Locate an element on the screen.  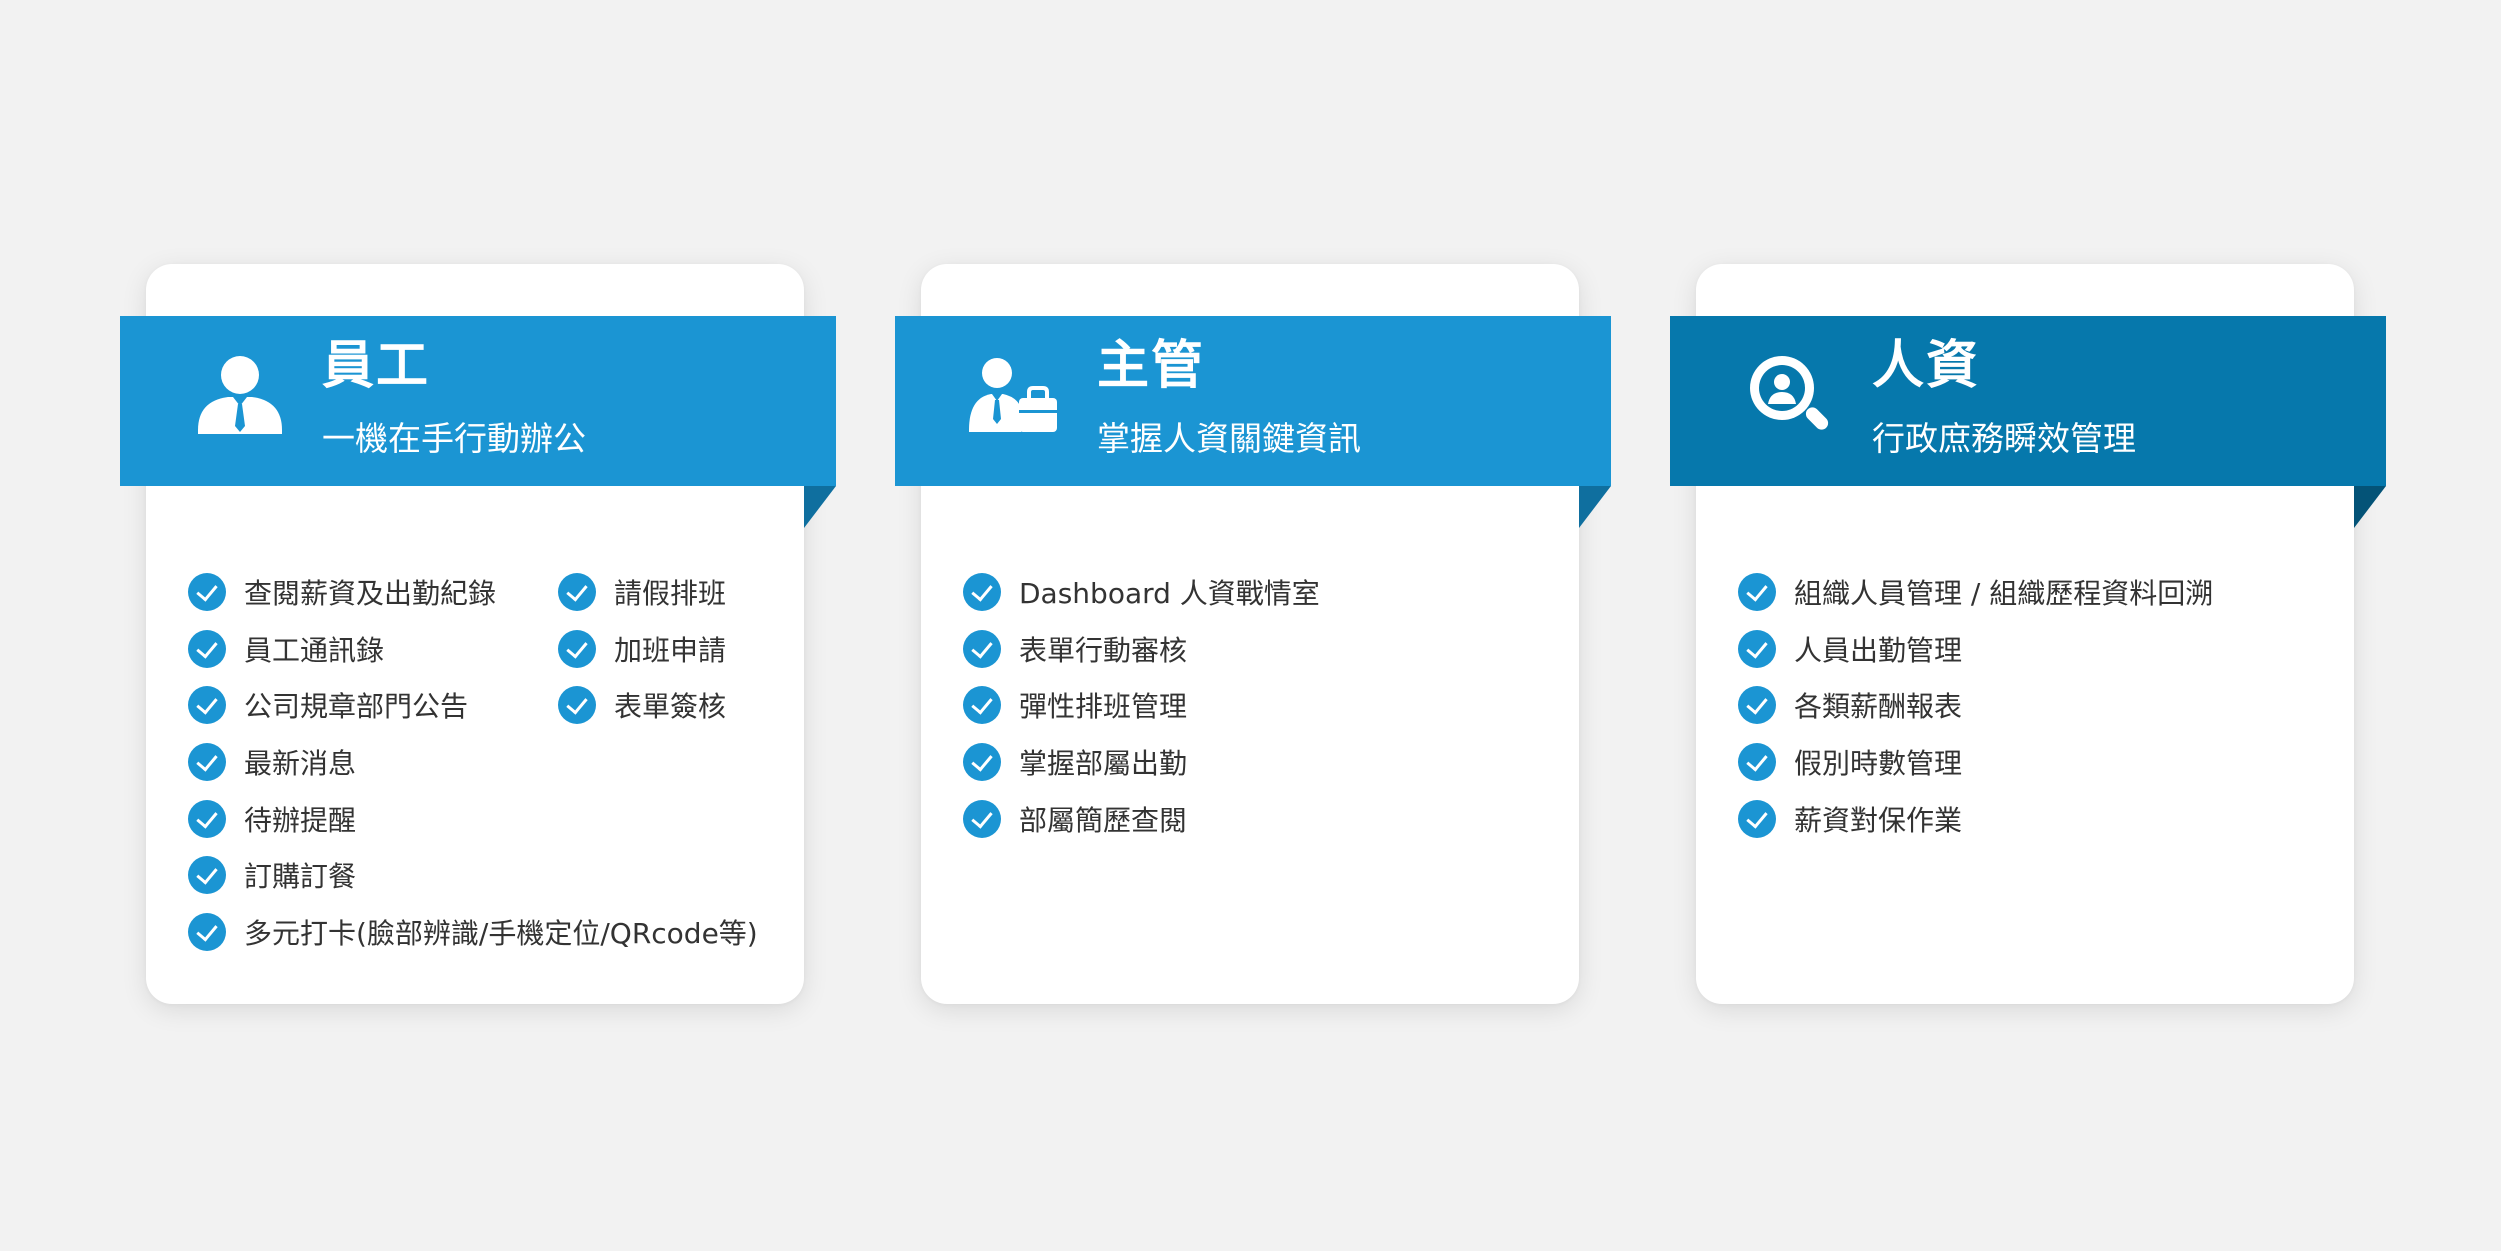
list-item: 訂購訂餐 is located at coordinates (473, 875).